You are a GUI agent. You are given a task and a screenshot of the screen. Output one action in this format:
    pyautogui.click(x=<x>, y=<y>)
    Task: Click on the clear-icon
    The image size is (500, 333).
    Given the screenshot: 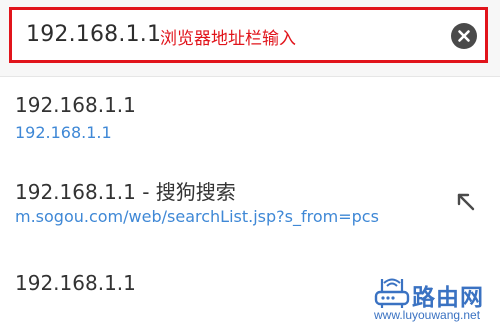 What is the action you would take?
    pyautogui.click(x=464, y=36)
    